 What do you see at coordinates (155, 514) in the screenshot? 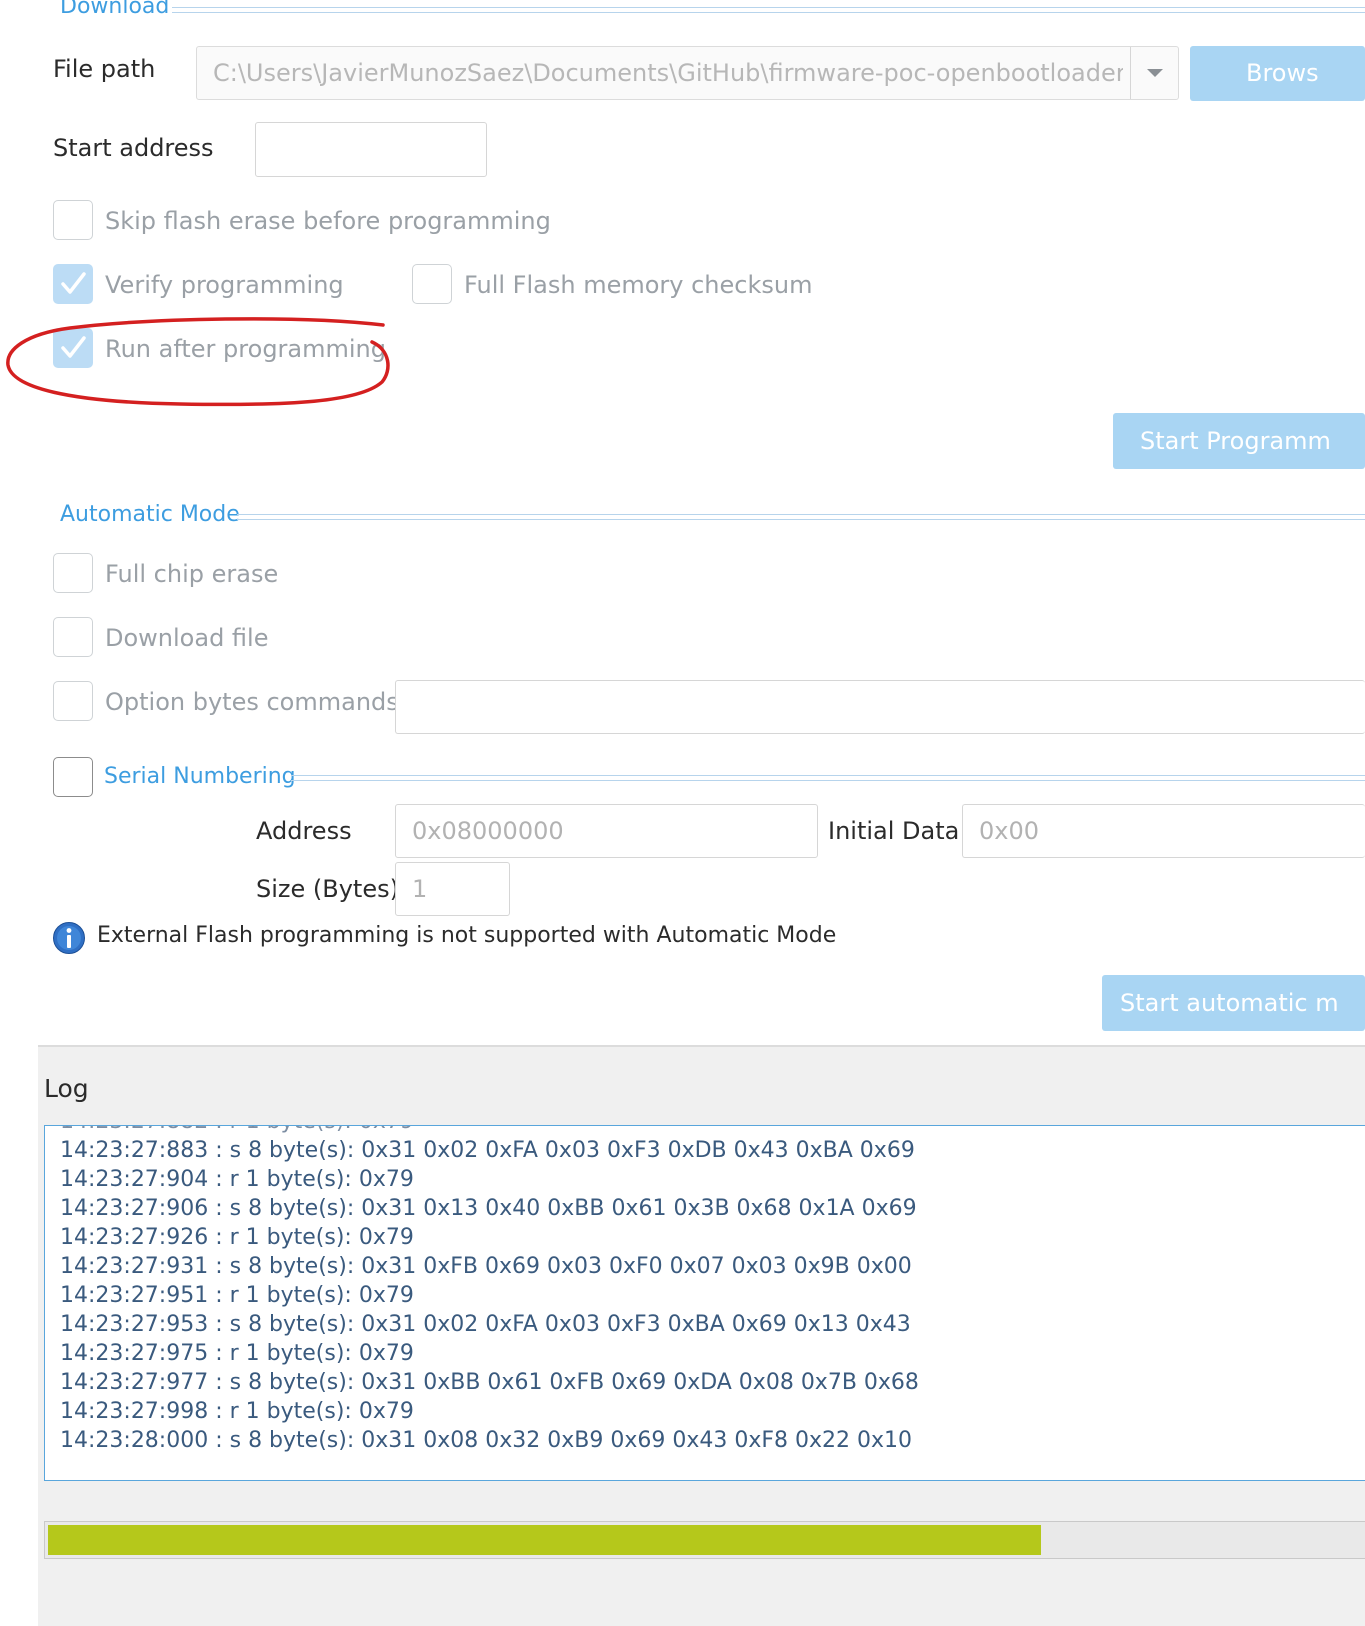
I see `automatic-mode-title: Automatic Mode` at bounding box center [155, 514].